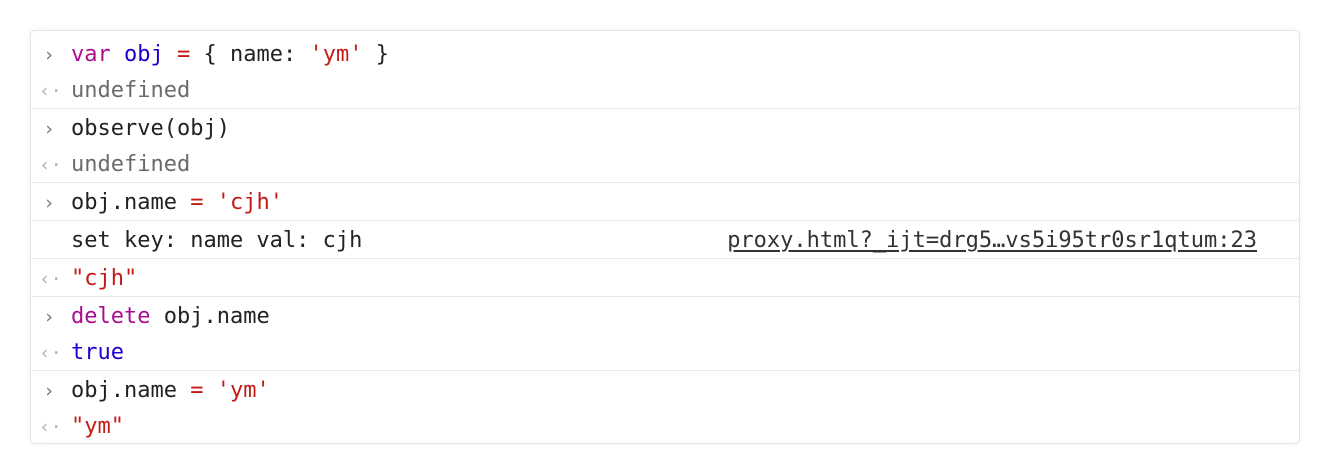  Describe the element at coordinates (665, 279) in the screenshot. I see `console-result-line: ‹· "cjh"` at that location.